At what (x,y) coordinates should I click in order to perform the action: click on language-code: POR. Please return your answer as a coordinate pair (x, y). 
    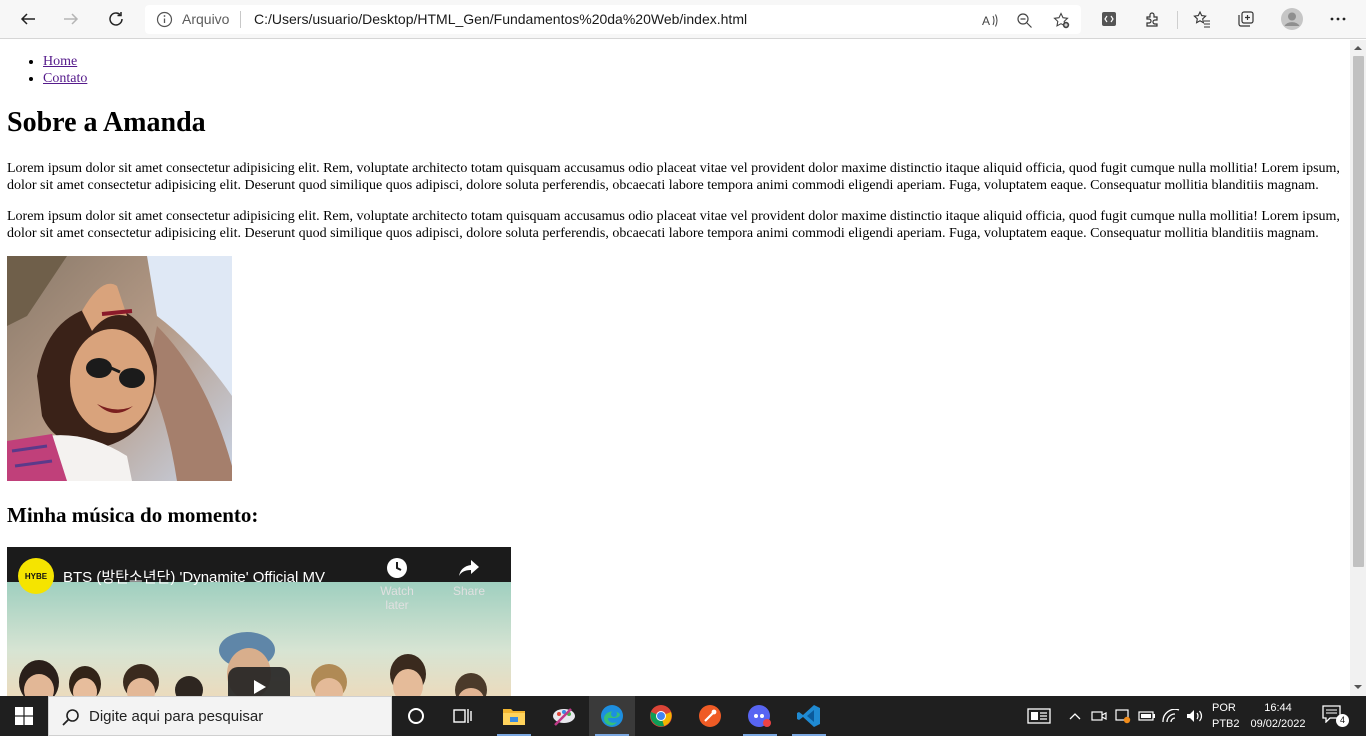
    Looking at the image, I should click on (1224, 708).